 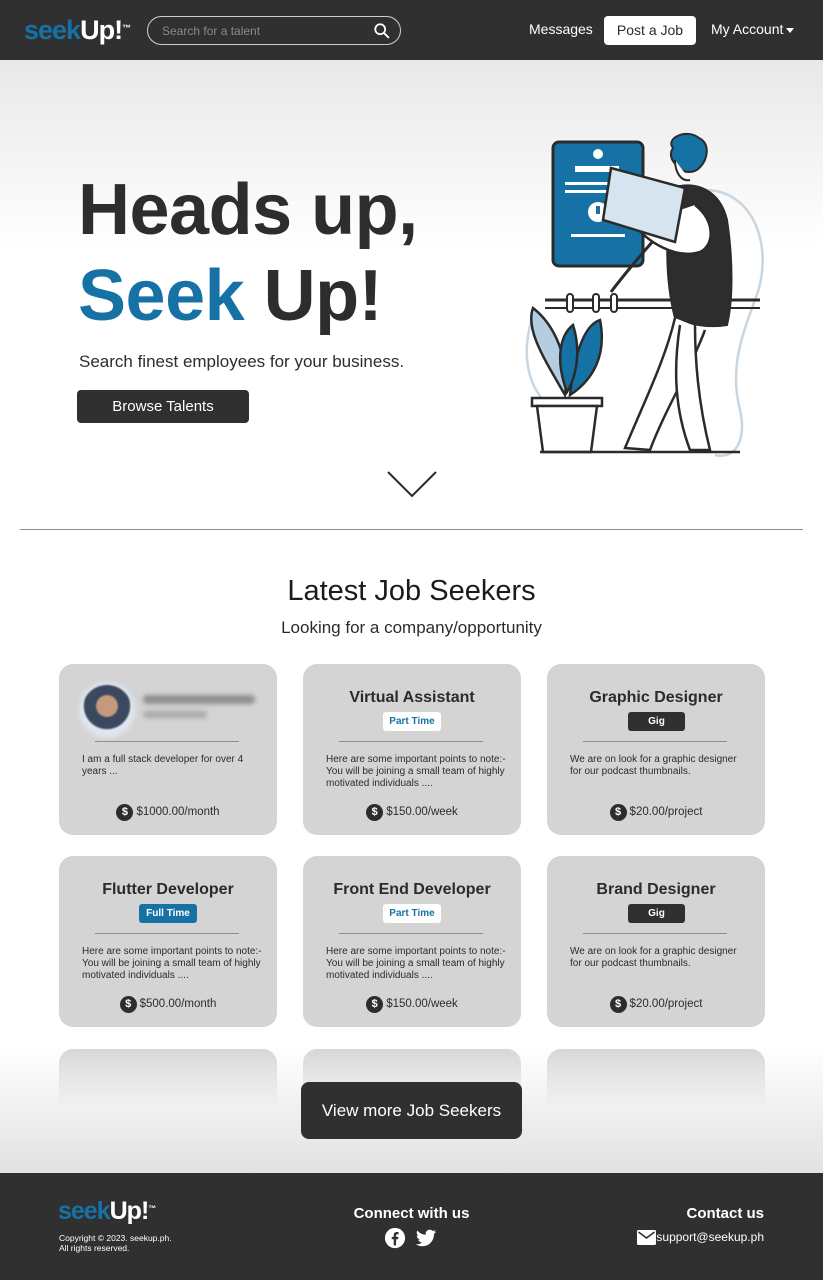 What do you see at coordinates (747, 29) in the screenshot?
I see `my-account-menu: My Account` at bounding box center [747, 29].